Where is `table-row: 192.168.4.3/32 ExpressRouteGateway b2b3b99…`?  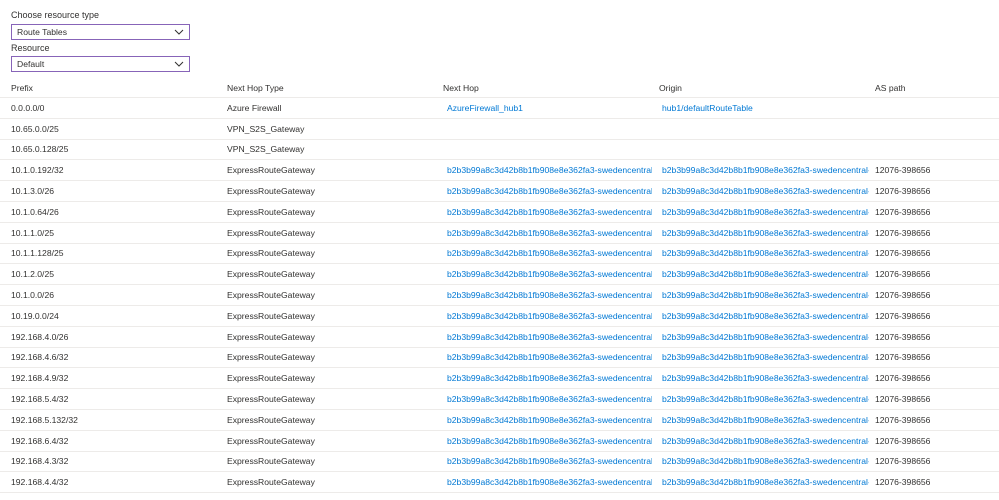
table-row: 192.168.4.3/32 ExpressRouteGateway b2b3b99… is located at coordinates (499, 462).